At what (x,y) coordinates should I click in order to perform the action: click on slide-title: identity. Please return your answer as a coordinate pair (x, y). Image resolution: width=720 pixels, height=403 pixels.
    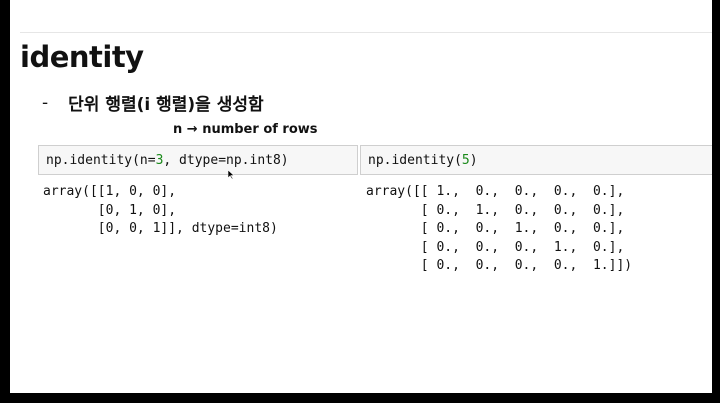
    Looking at the image, I should click on (82, 57).